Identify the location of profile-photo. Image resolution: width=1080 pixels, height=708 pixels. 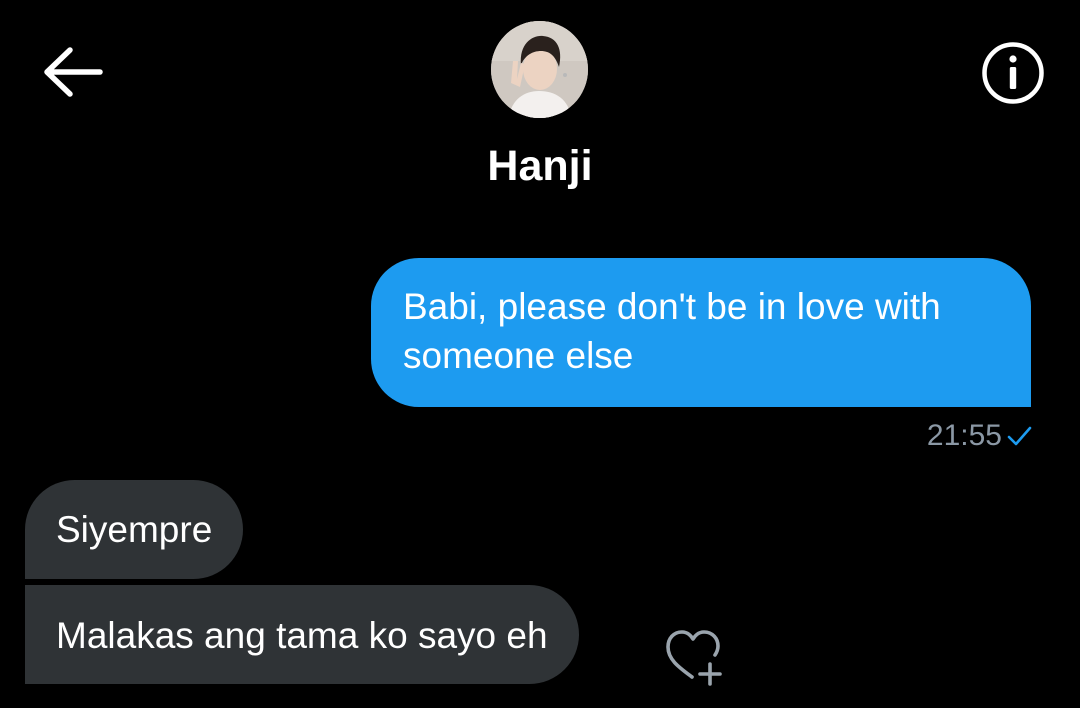
(539, 69).